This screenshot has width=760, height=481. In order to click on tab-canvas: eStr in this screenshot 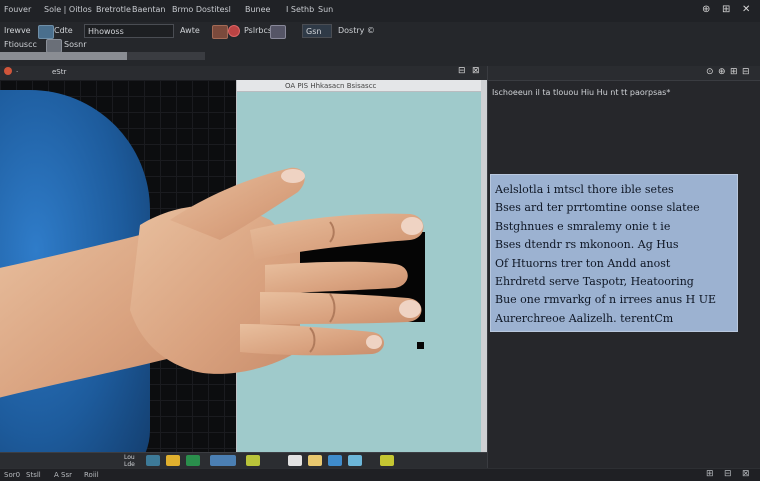, I will do `click(59, 72)`.